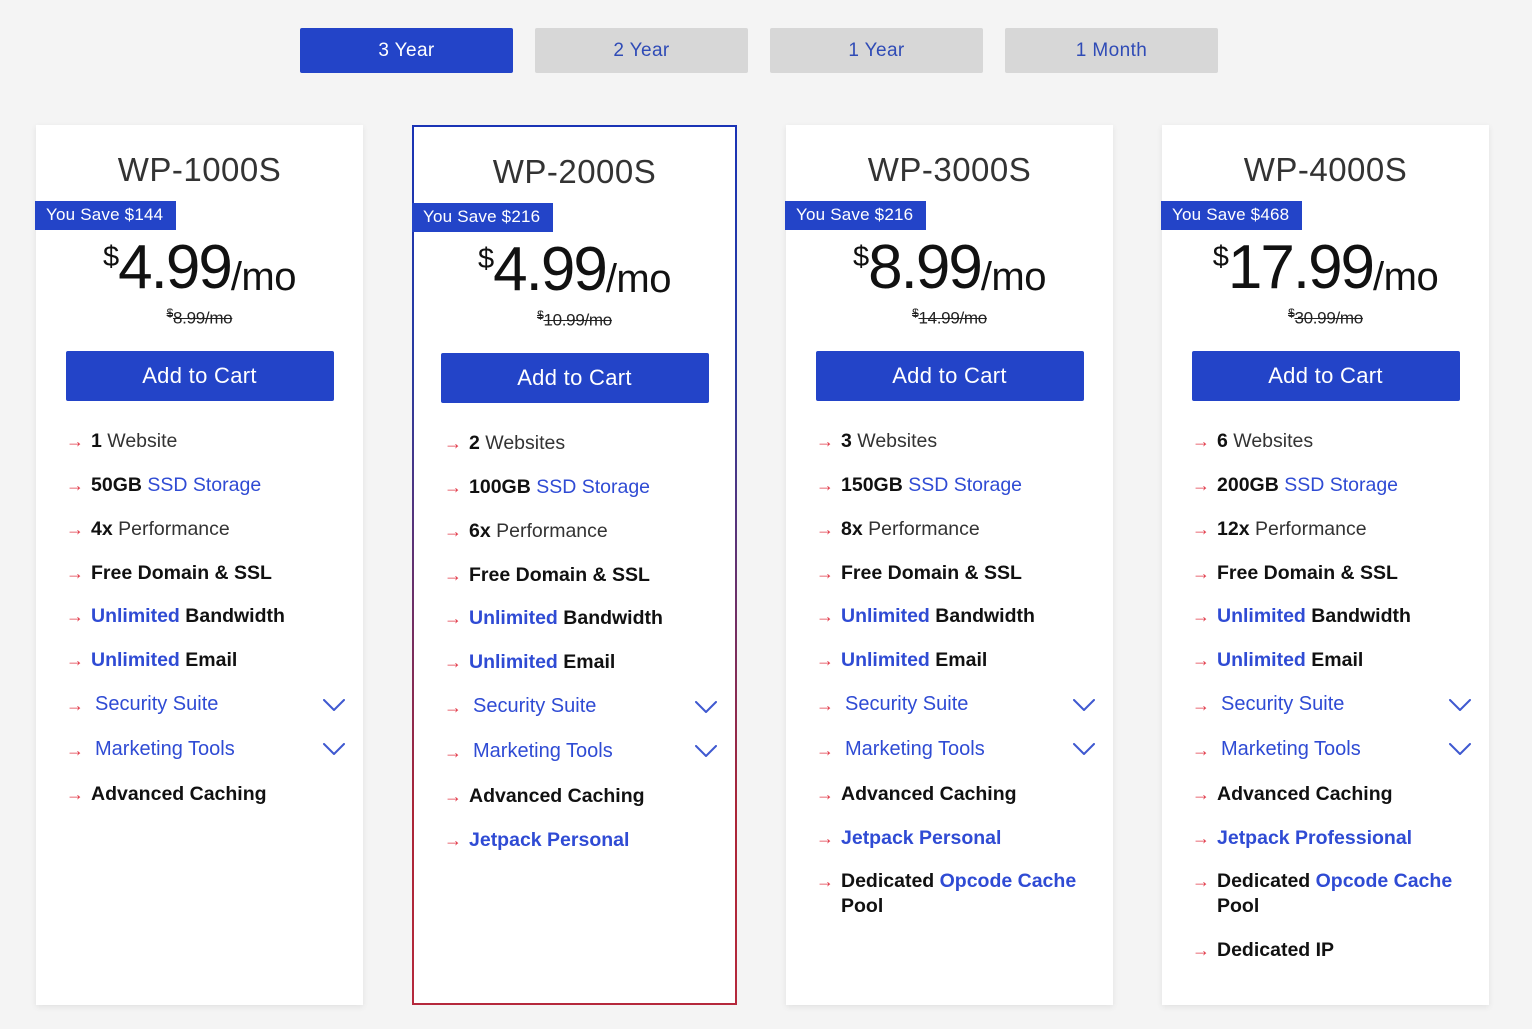  What do you see at coordinates (500, 486) in the screenshot?
I see `feature-text-part: 100GB` at bounding box center [500, 486].